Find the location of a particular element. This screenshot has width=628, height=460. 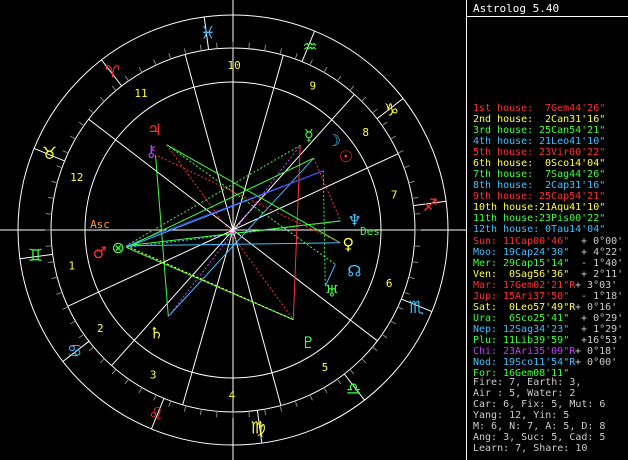

planet-label: Mar: is located at coordinates (485, 285).